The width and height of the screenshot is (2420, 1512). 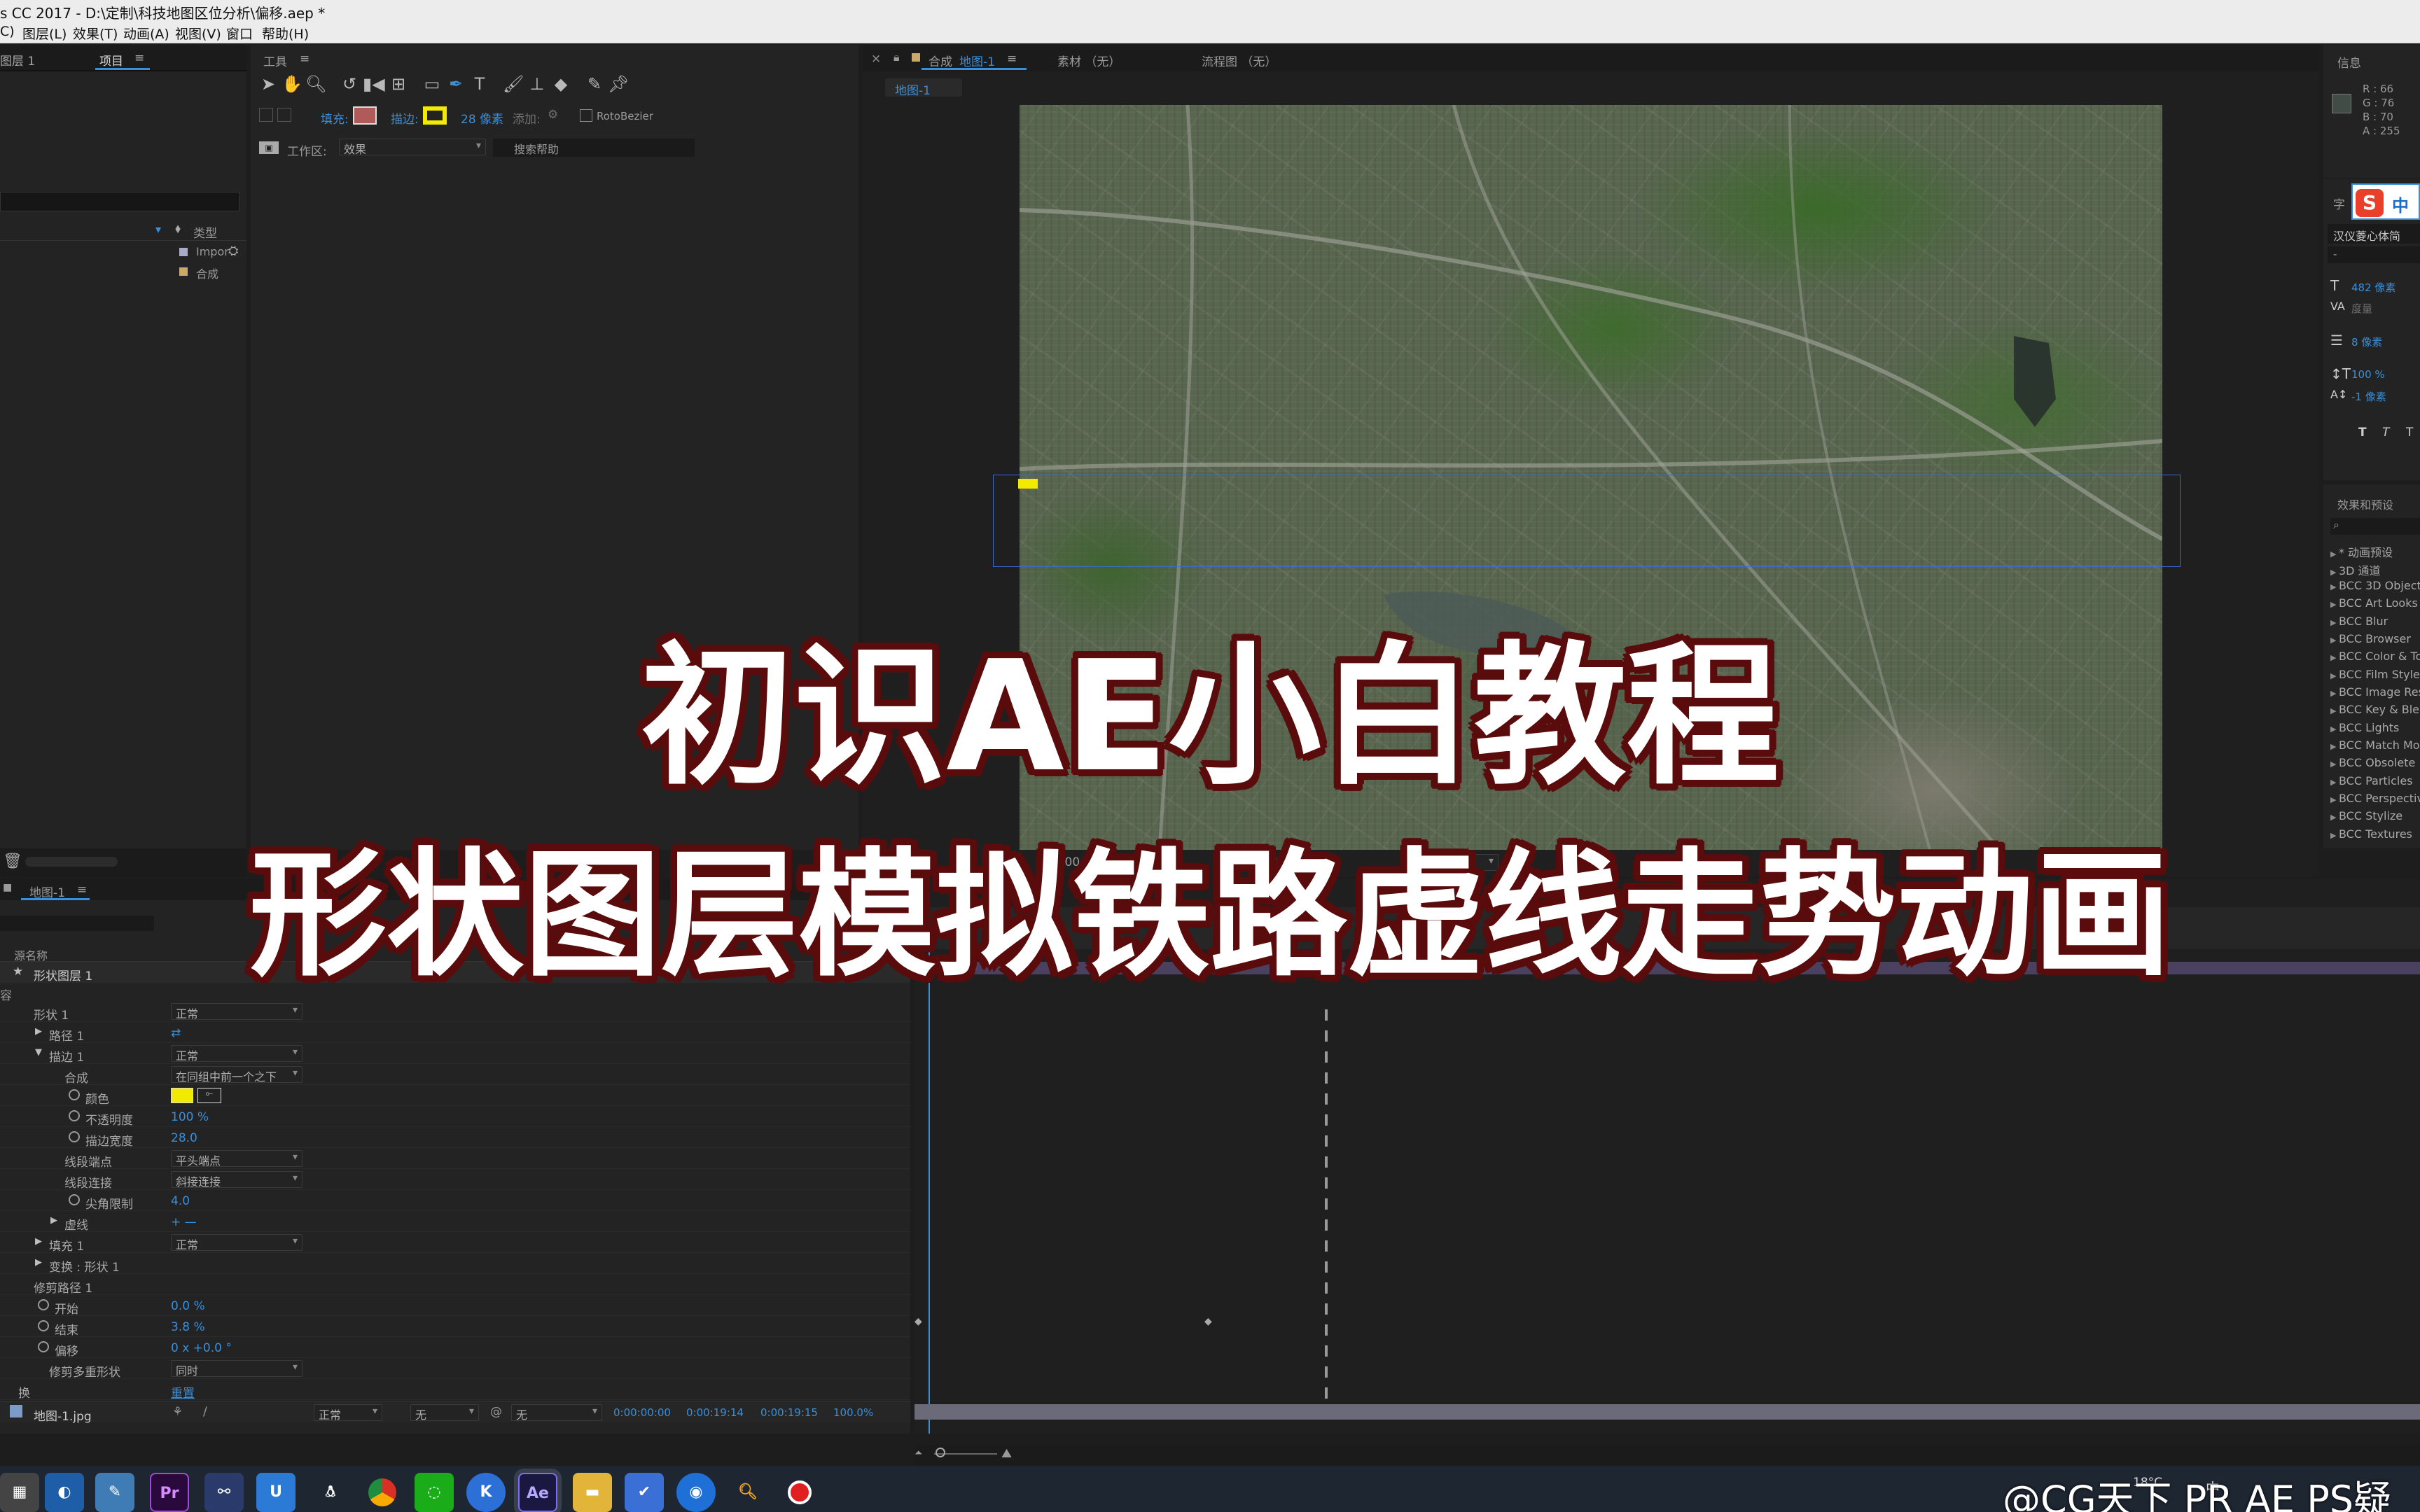 I want to click on selection-tool-icon: ➤, so click(x=268, y=84).